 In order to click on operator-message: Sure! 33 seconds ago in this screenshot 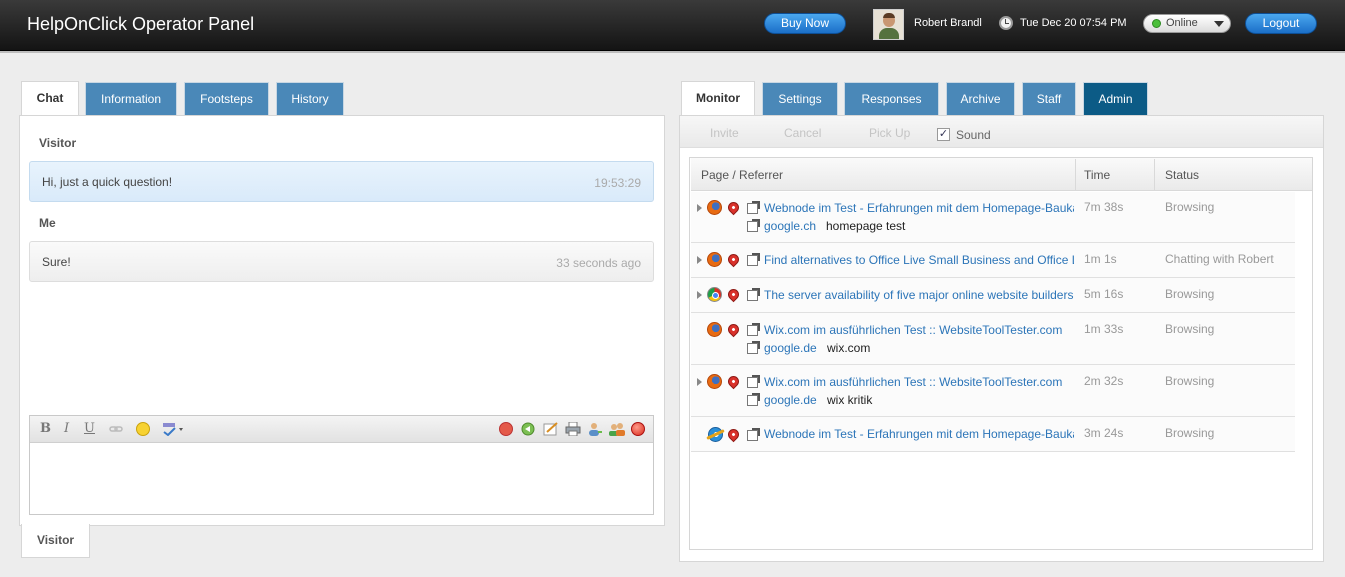, I will do `click(341, 261)`.